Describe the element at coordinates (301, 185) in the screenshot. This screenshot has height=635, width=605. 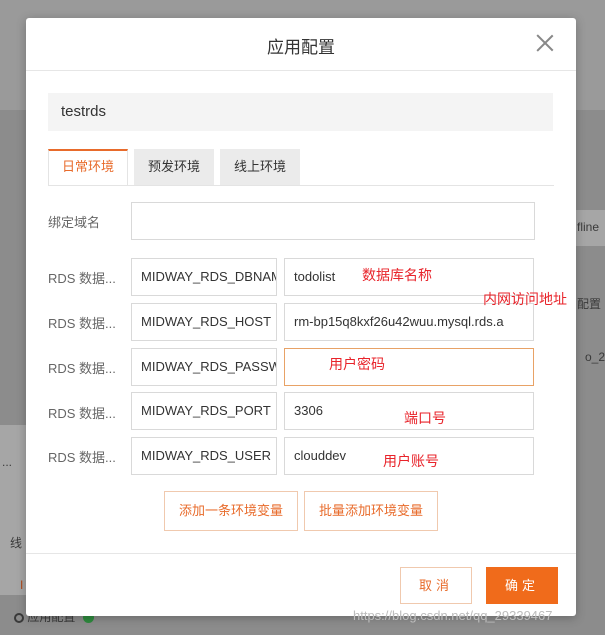
I see `tabs-divider` at that location.